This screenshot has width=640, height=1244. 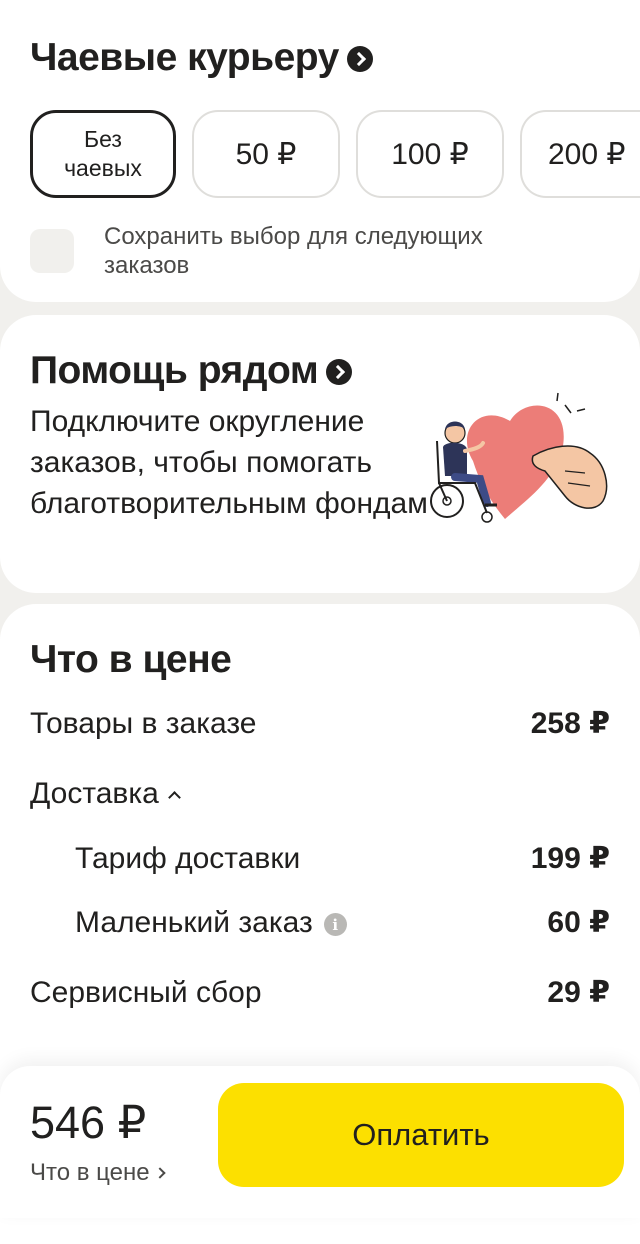 I want to click on price-details-link: Что в цене, so click(x=98, y=1173).